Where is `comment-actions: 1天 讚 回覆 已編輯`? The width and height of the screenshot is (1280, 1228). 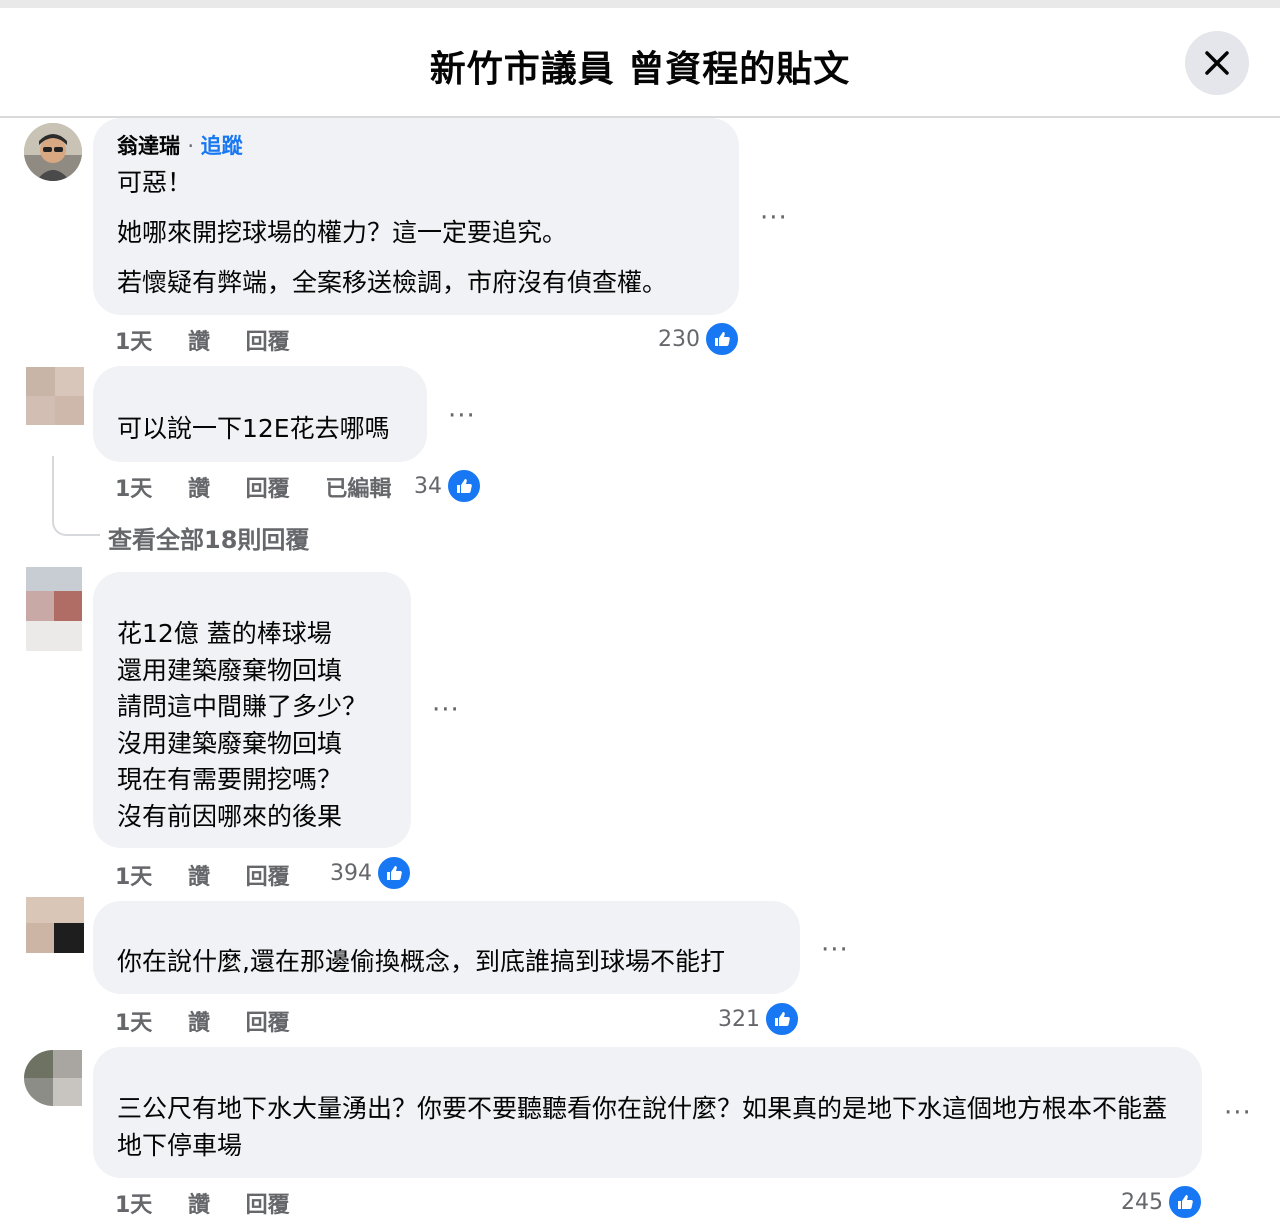
comment-actions: 1天 讚 回覆 已編輯 is located at coordinates (267, 487).